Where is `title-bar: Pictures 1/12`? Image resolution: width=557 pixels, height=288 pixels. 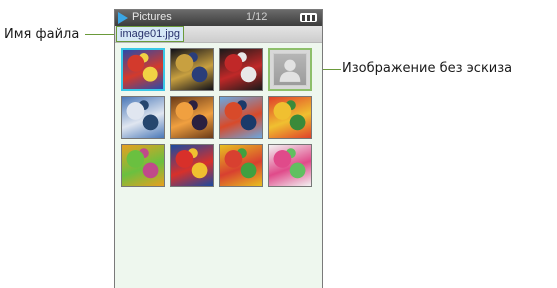 title-bar: Pictures 1/12 is located at coordinates (218, 18).